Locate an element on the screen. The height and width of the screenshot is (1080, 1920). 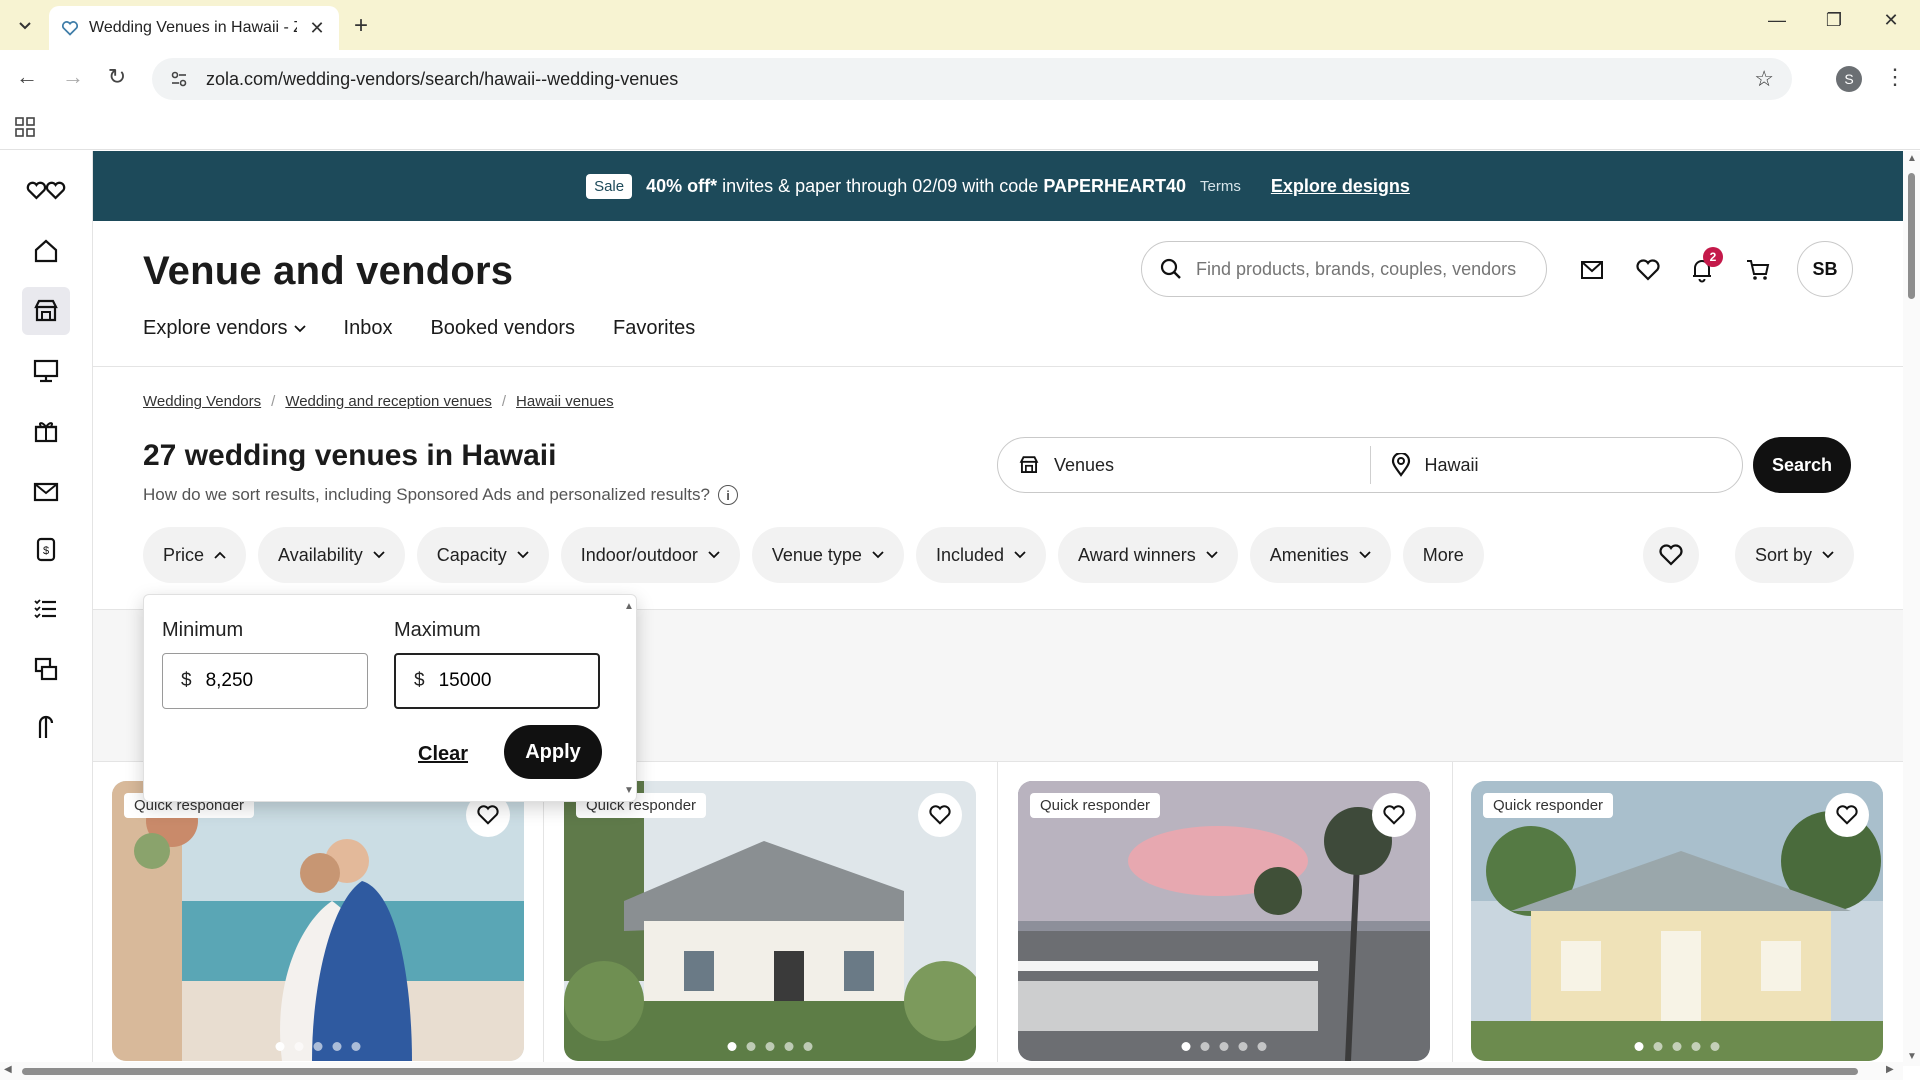
checklist-icon is located at coordinates (46, 609).